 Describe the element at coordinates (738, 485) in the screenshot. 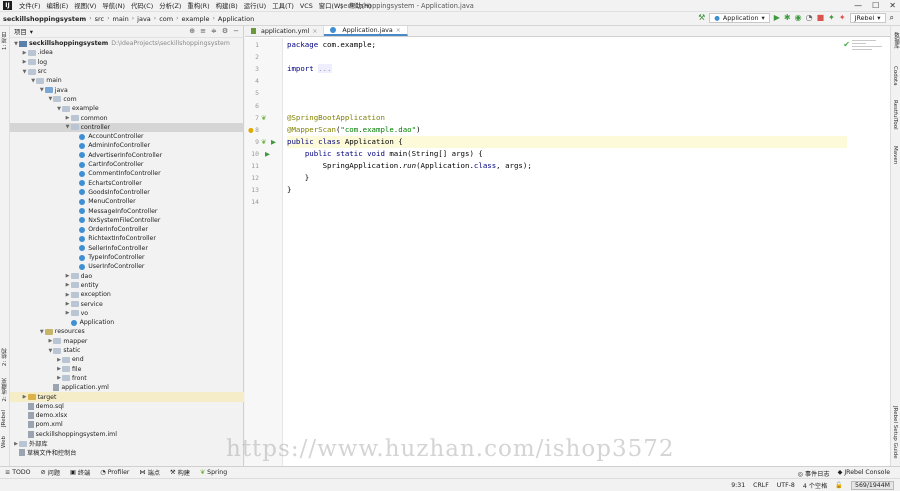

I see `cursor-position: 9:31` at that location.